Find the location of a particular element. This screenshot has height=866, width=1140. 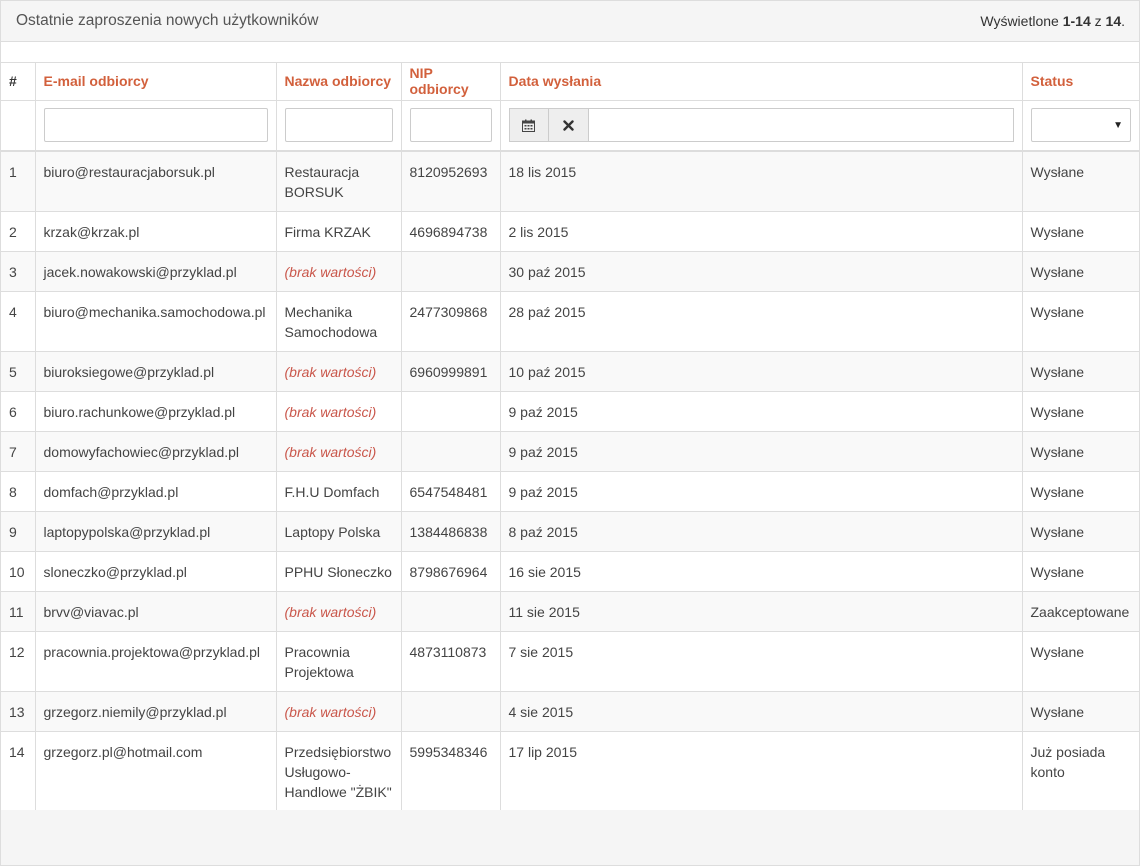

row-date: 2 lis 2015 is located at coordinates (761, 231).